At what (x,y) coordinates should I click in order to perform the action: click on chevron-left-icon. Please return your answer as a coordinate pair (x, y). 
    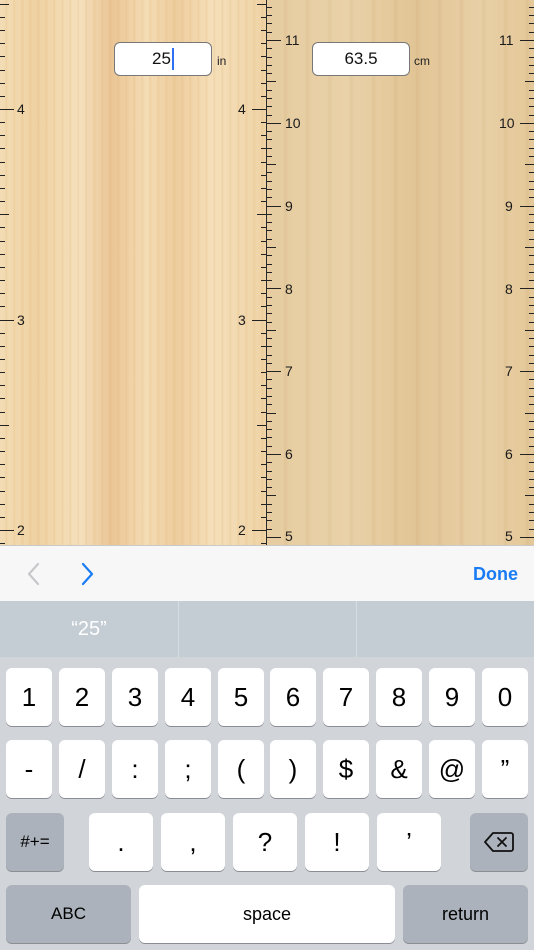
    Looking at the image, I should click on (33, 574).